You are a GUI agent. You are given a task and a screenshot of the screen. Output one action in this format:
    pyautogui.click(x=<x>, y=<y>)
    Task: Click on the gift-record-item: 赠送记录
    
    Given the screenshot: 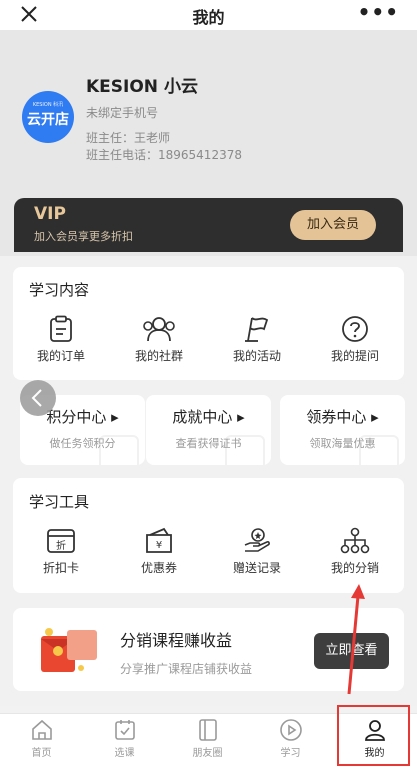 What is the action you would take?
    pyautogui.click(x=257, y=551)
    